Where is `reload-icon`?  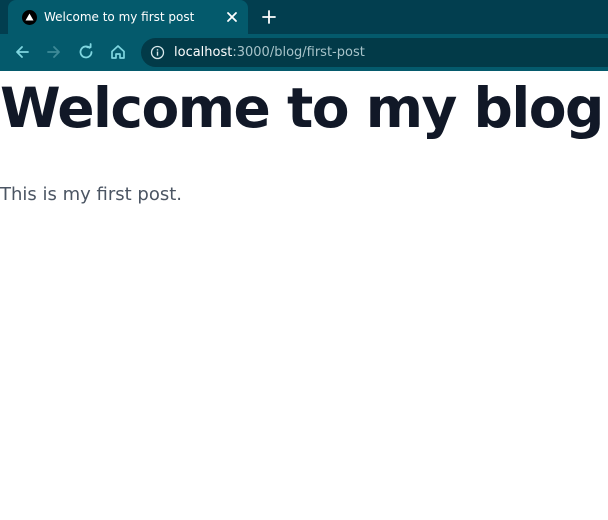
reload-icon is located at coordinates (86, 52).